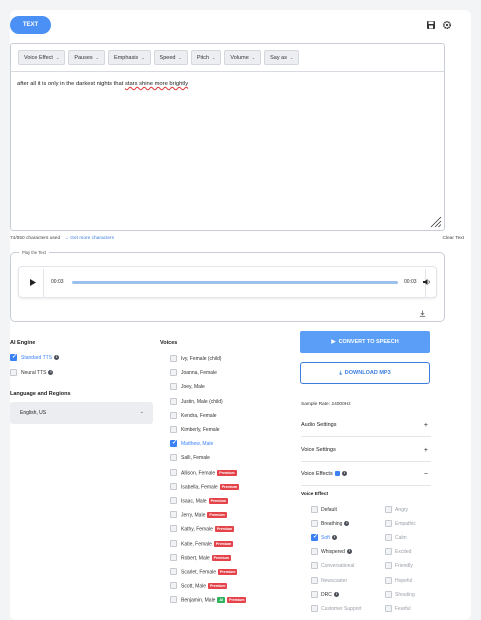 Image resolution: width=481 pixels, height=620 pixels. Describe the element at coordinates (195, 458) in the screenshot. I see `voice-option: Salli, Female` at that location.